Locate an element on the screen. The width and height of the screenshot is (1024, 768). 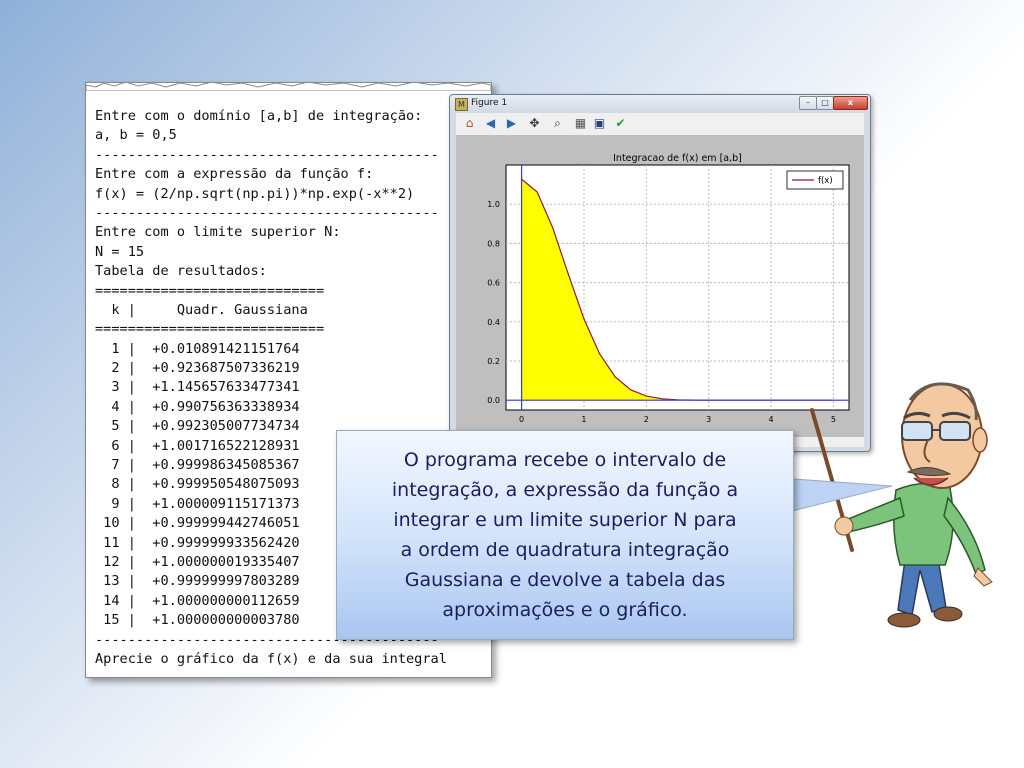
back-icon: ◀ is located at coordinates (490, 123).